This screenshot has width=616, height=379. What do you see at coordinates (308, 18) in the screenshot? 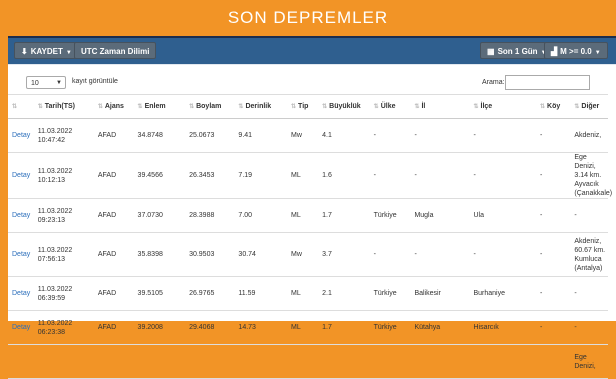
I see `page-header: SON DEPREMLER` at bounding box center [308, 18].